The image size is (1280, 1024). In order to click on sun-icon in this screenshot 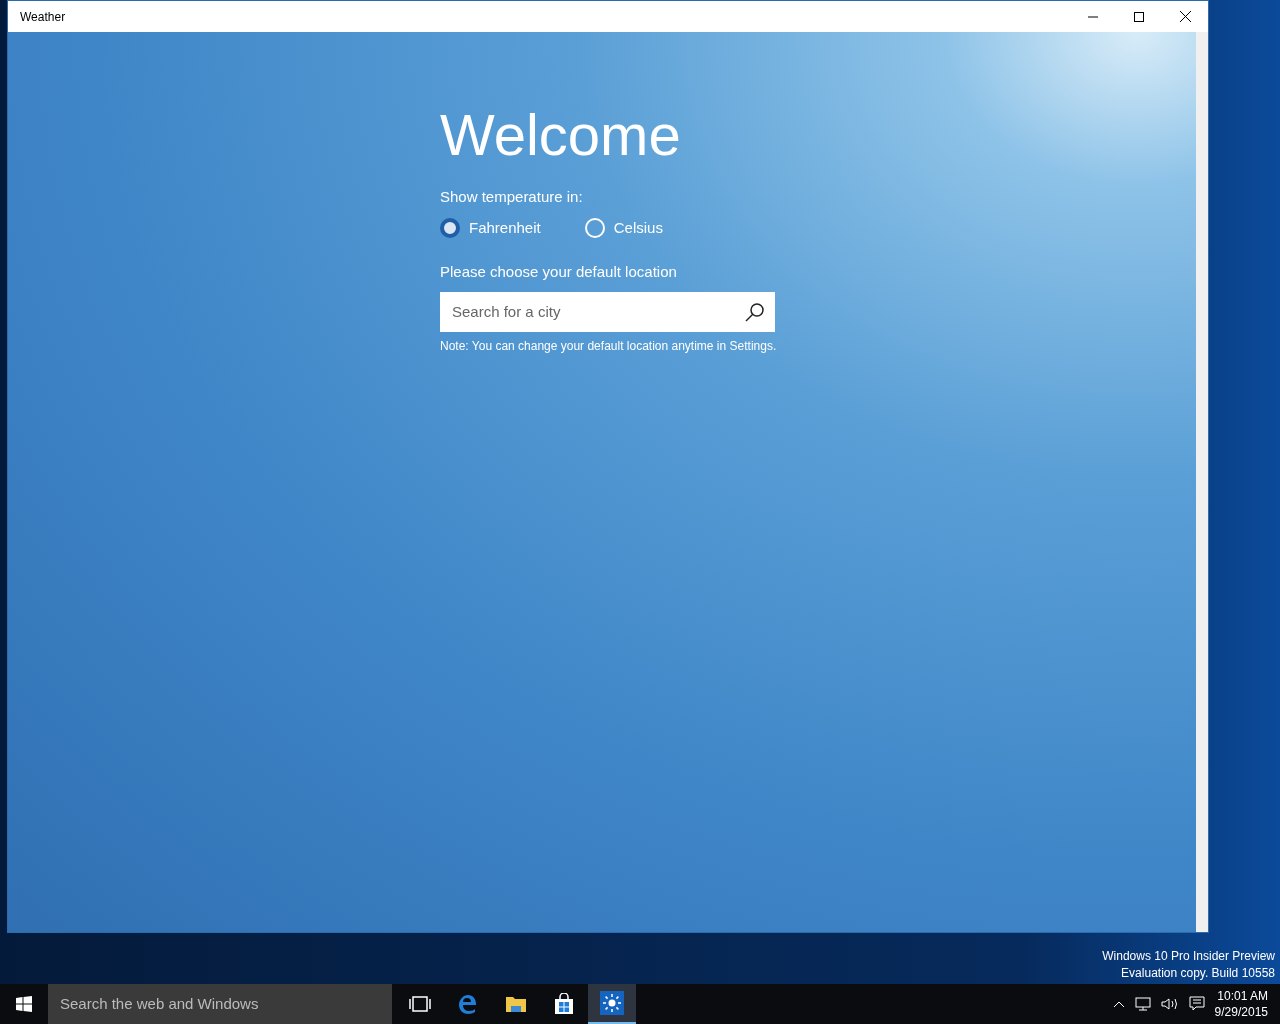, I will do `click(612, 1003)`.